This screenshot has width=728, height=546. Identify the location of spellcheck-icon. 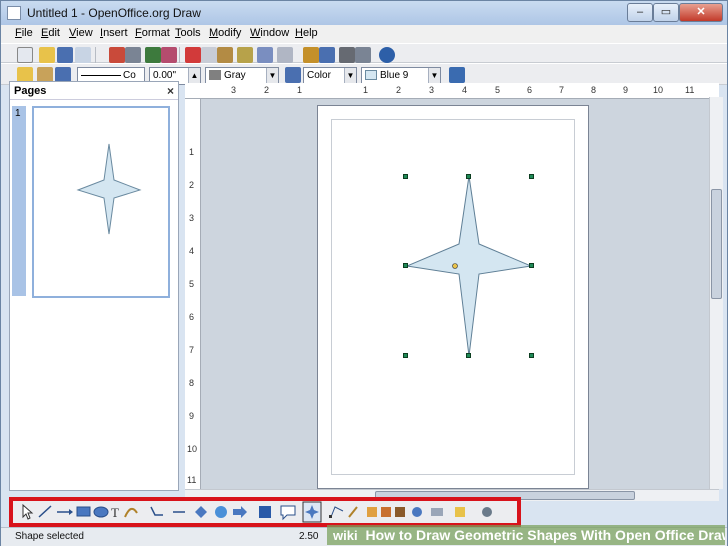
(153, 55).